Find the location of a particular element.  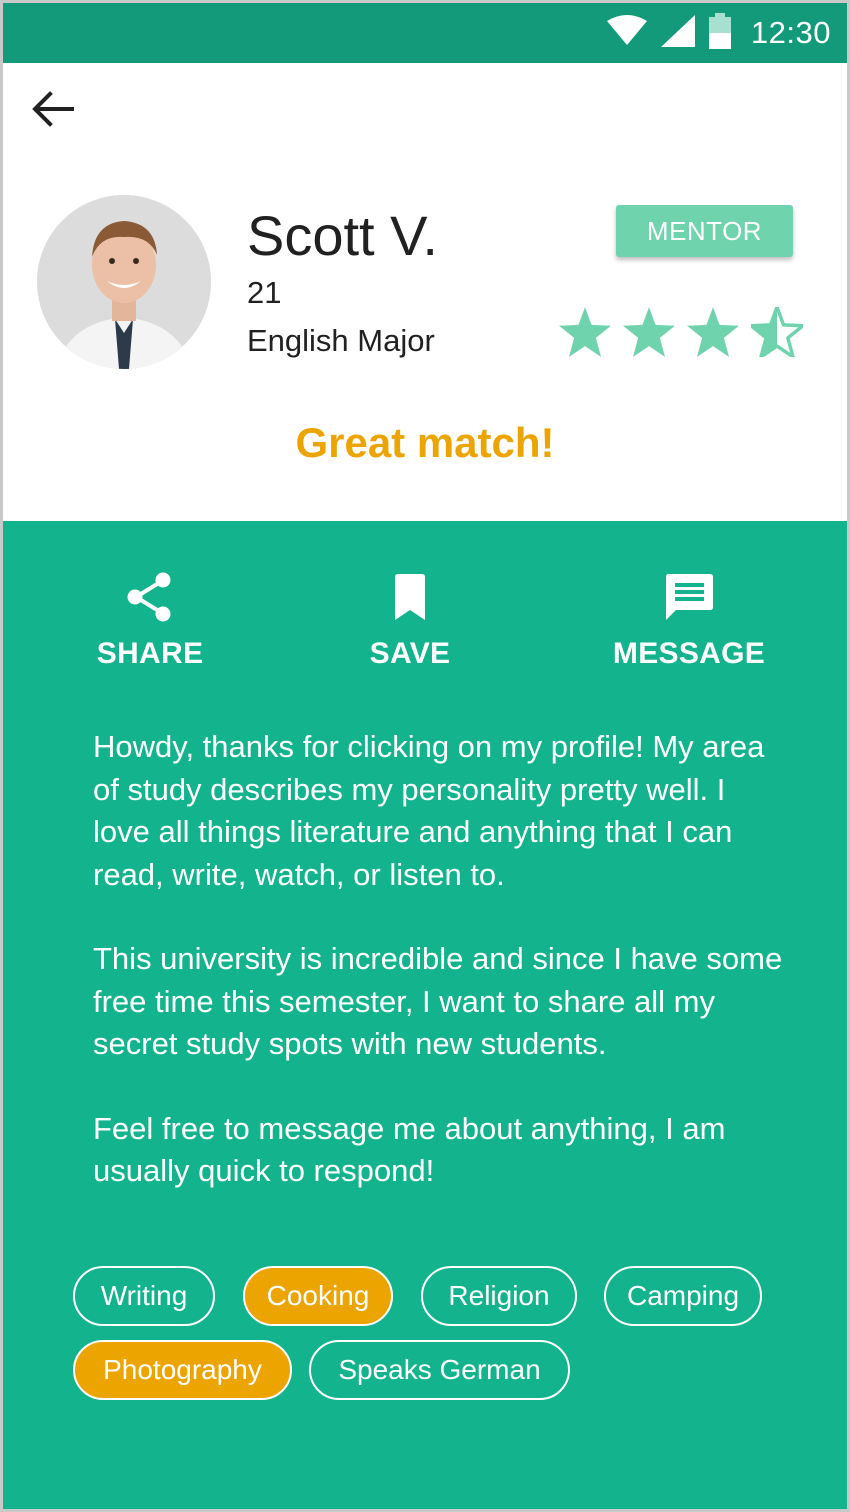

tag-religion: Religion is located at coordinates (499, 1296).